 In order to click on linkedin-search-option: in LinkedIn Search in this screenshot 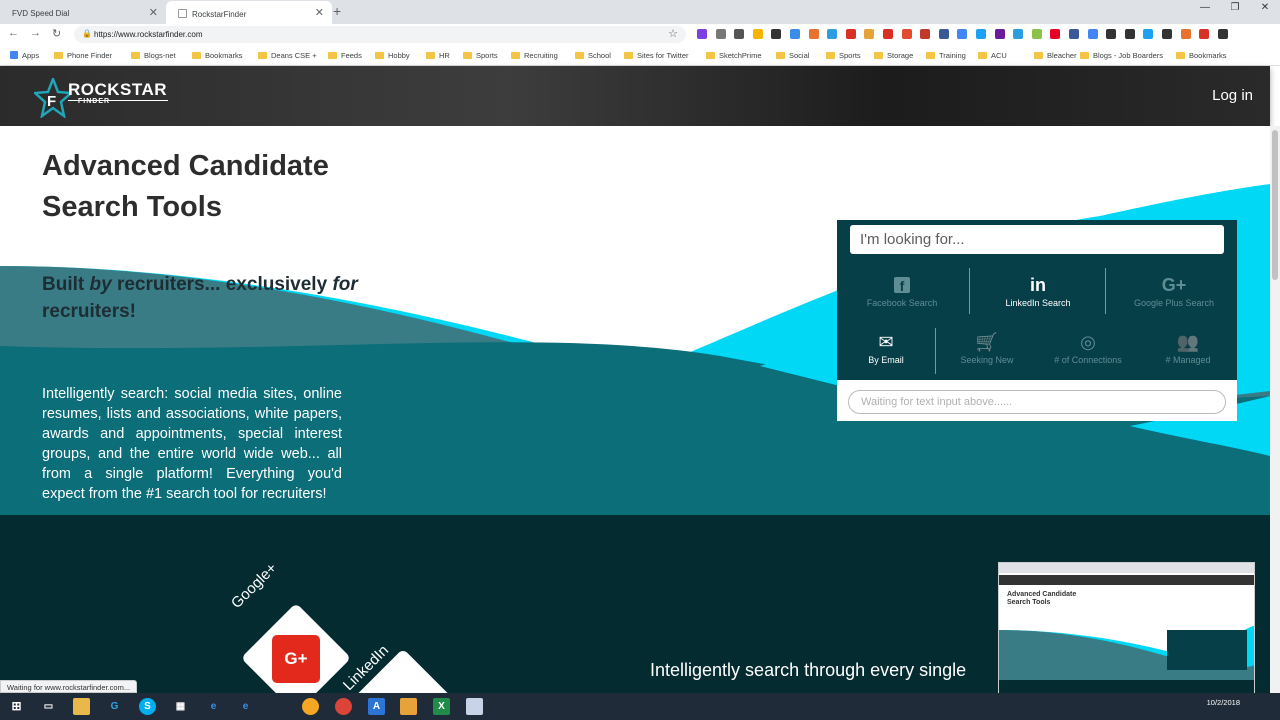, I will do `click(1038, 291)`.